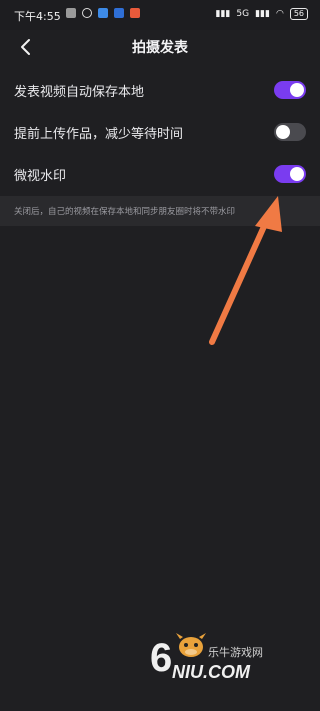 This screenshot has width=320, height=711. Describe the element at coordinates (268, 214) in the screenshot. I see `arrow-head` at that location.